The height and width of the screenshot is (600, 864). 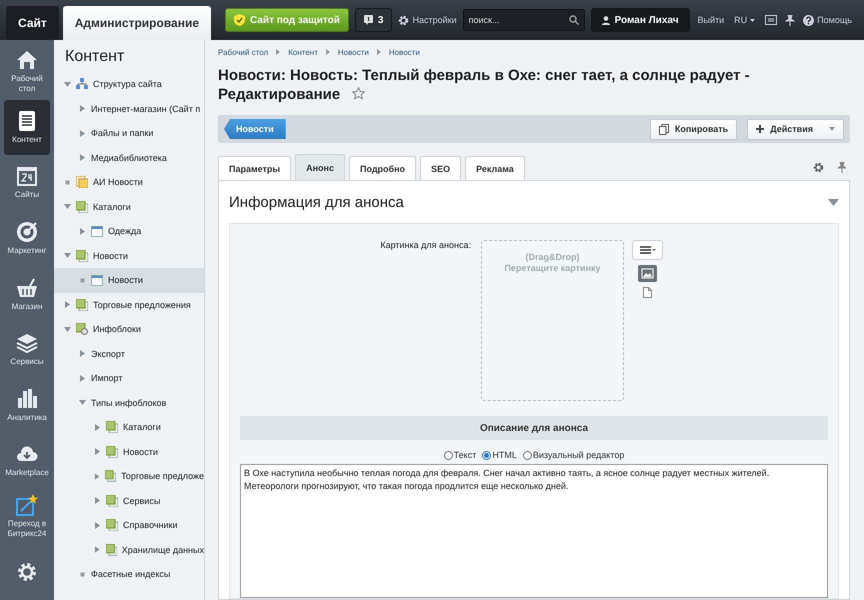 I want to click on tab: SEO, so click(x=441, y=168).